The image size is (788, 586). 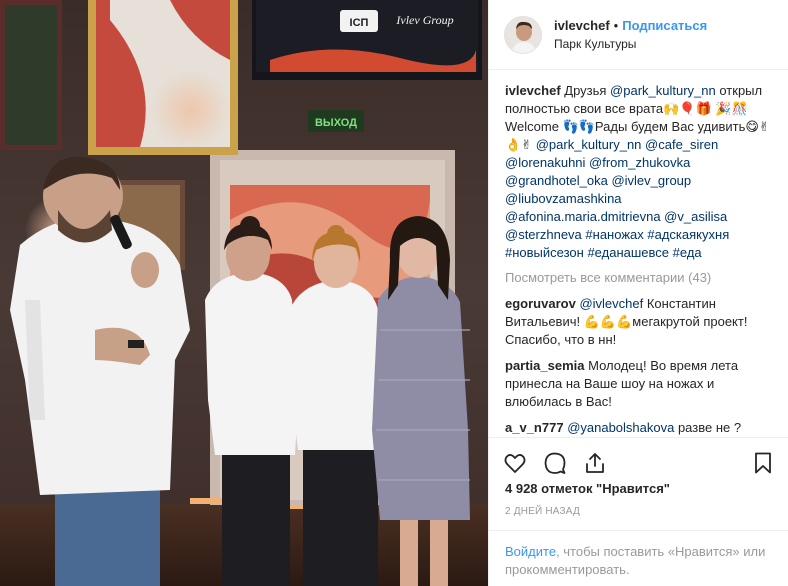 What do you see at coordinates (639, 162) in the screenshot?
I see `caption-mention: @from_zhukovka` at bounding box center [639, 162].